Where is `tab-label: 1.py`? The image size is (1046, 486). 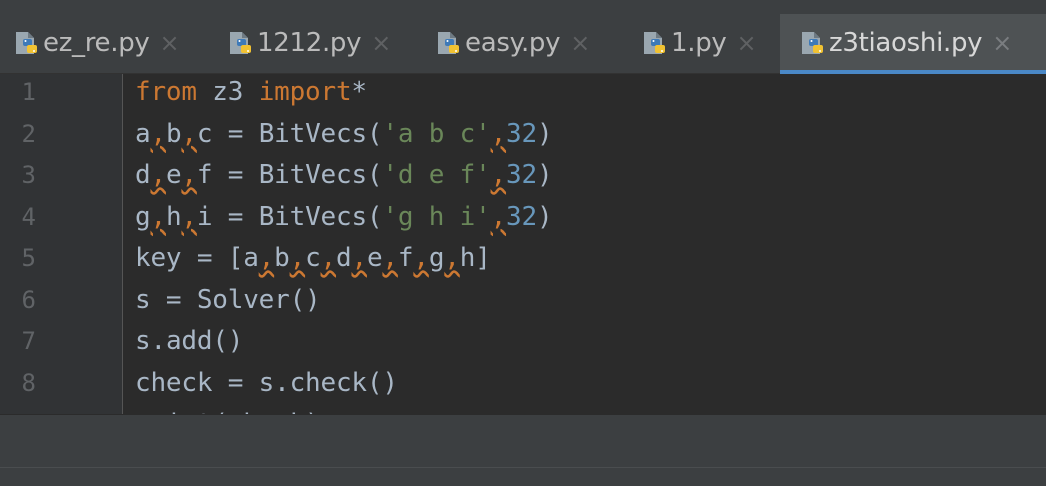
tab-label: 1.py is located at coordinates (699, 43).